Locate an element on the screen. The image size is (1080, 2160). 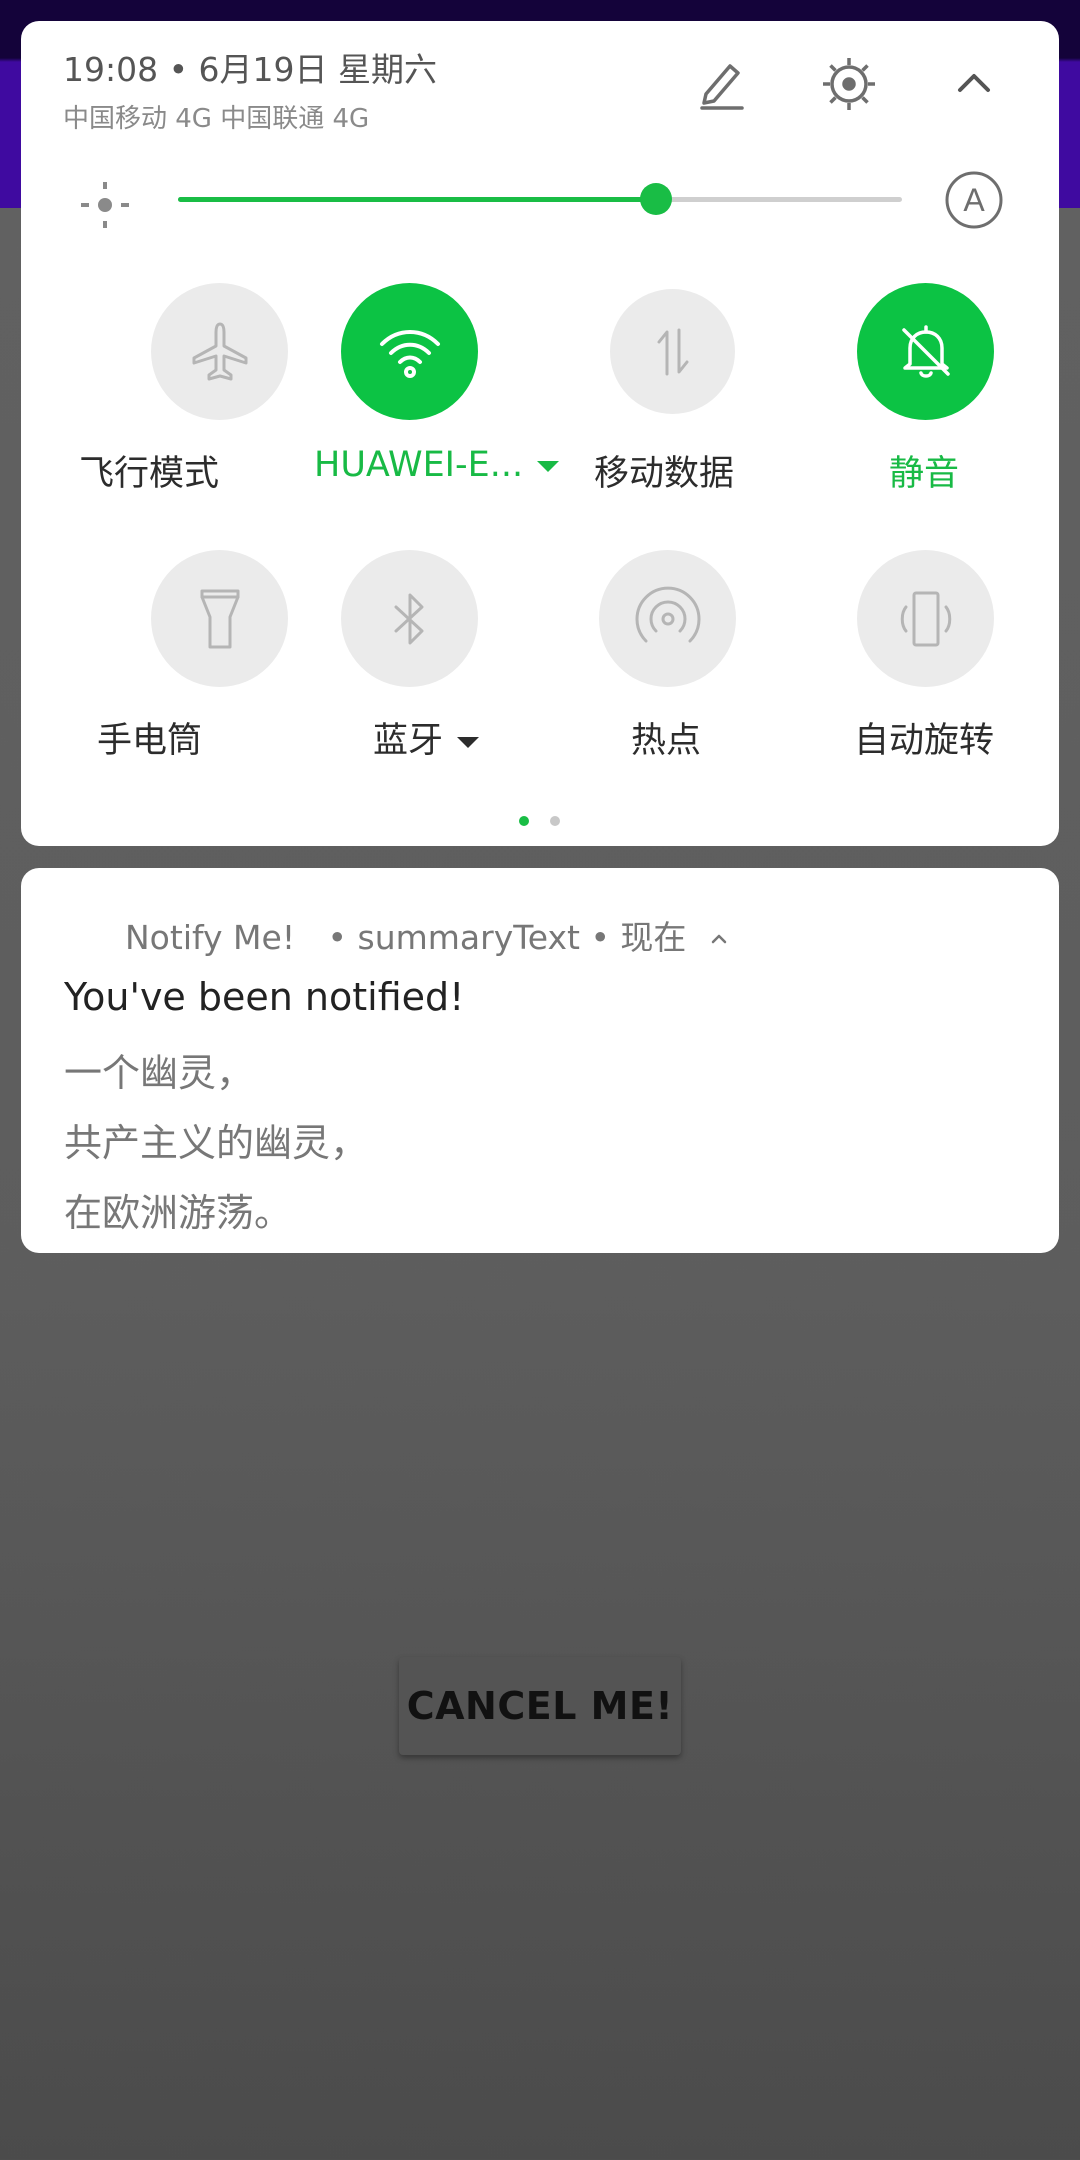
tile-label: 静音 is located at coordinates (924, 474).